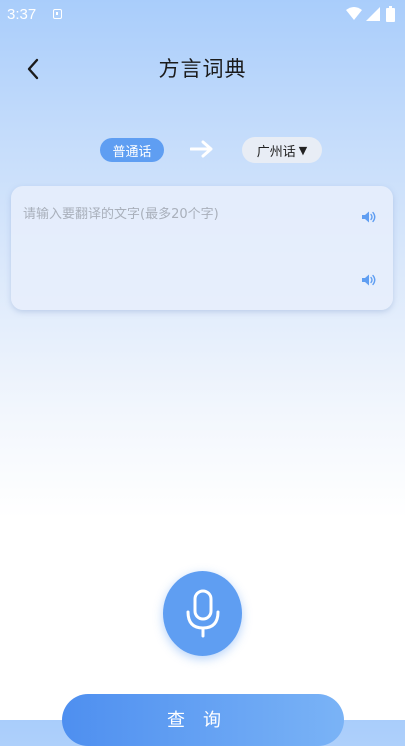 The width and height of the screenshot is (405, 746). I want to click on microphone-icon, so click(202, 613).